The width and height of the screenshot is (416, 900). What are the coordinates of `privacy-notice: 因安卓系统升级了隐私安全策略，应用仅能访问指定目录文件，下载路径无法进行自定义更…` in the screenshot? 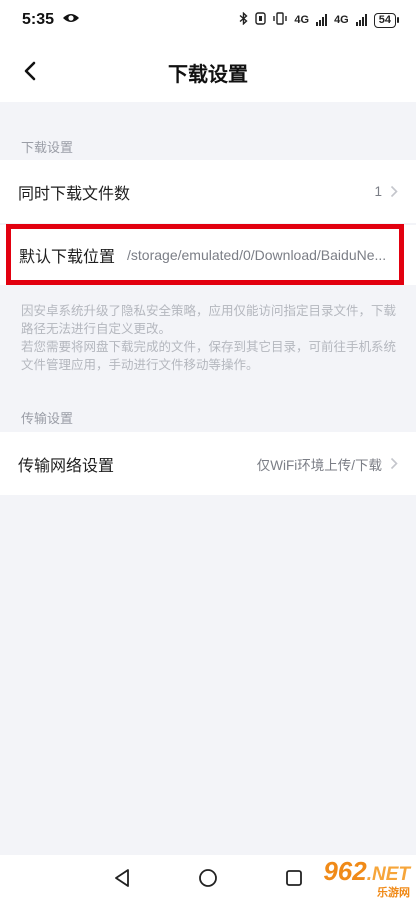 It's located at (210, 338).